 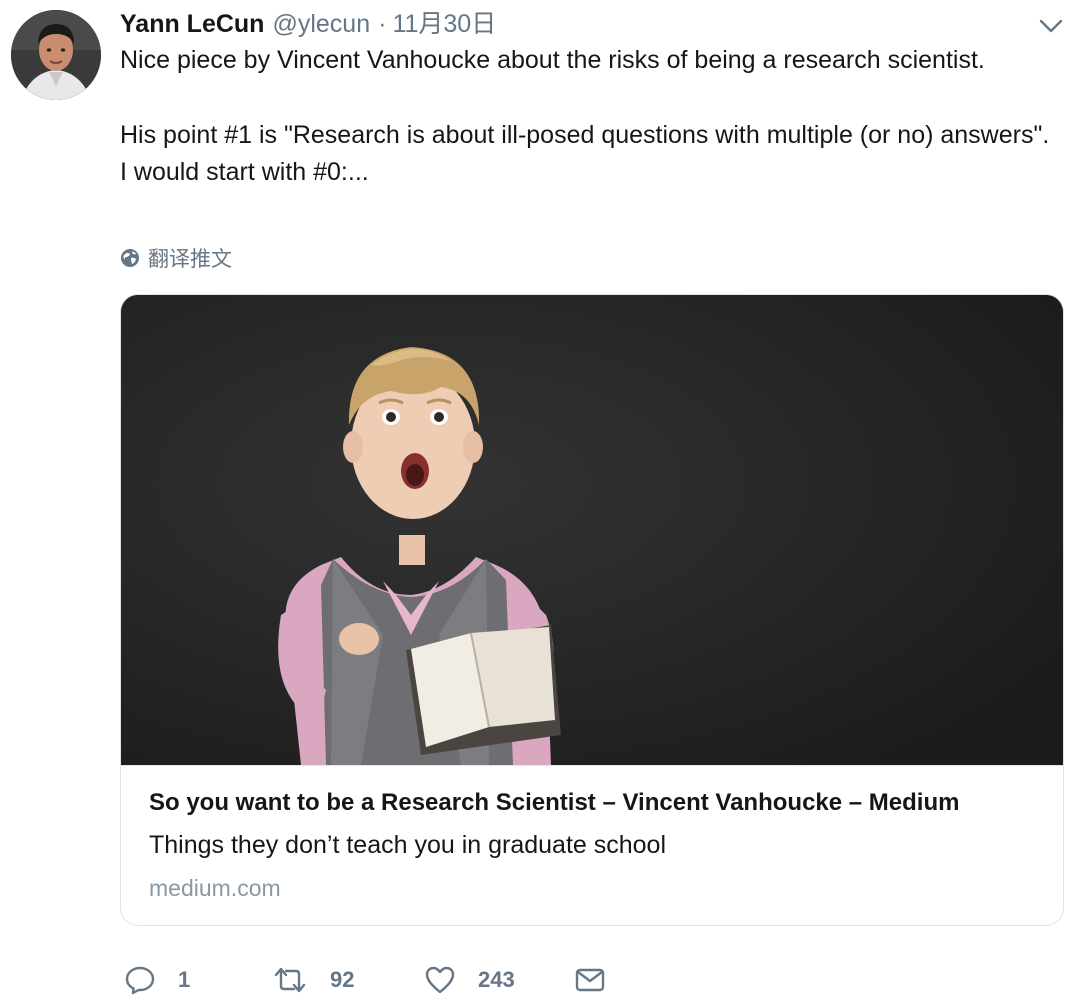 I want to click on translate-label: 翻译推文, so click(x=190, y=259).